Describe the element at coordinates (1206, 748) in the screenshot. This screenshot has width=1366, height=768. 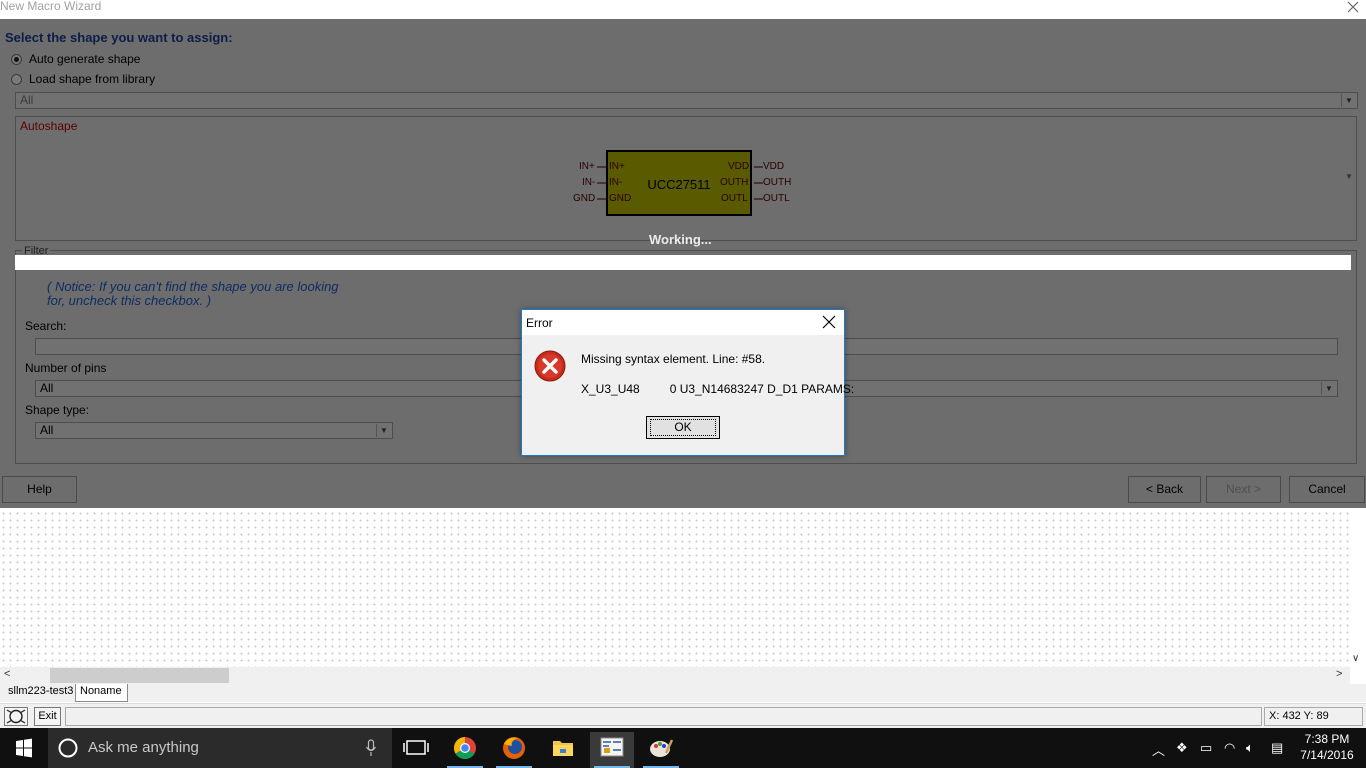
I see `battery-icon: ▭` at that location.